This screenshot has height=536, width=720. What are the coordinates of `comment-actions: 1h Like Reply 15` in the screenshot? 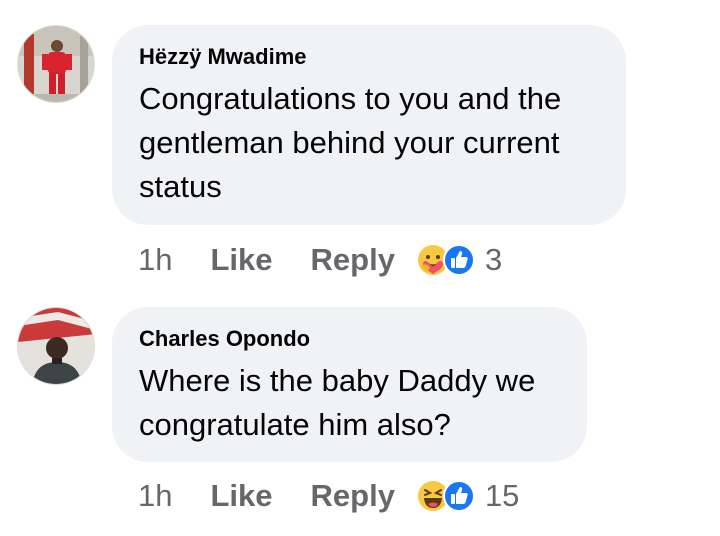 It's located at (328, 496).